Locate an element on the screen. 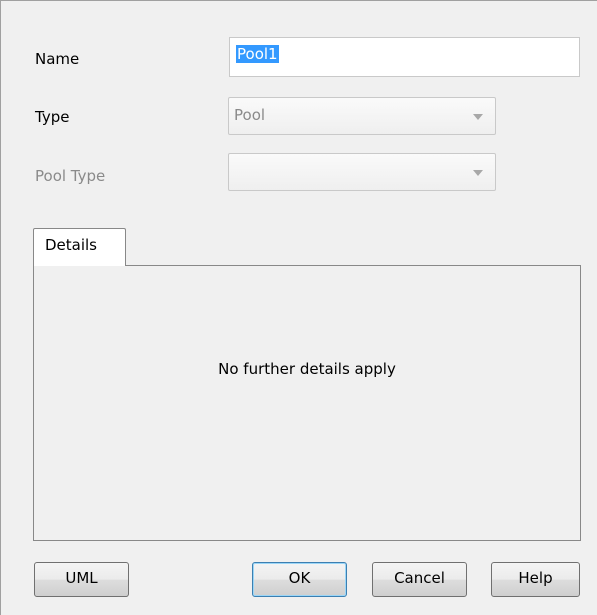 The height and width of the screenshot is (615, 597). type-dropdown-value: Pool is located at coordinates (250, 115).